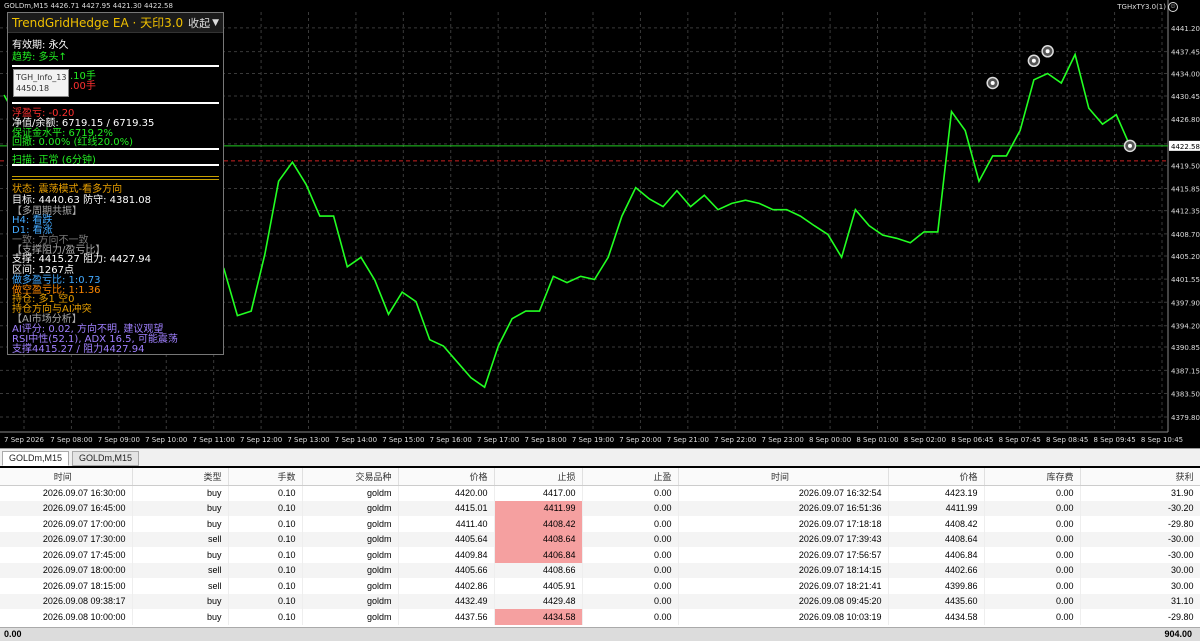 The image size is (1200, 641). I want to click on column-header: 交易品种, so click(350, 477).